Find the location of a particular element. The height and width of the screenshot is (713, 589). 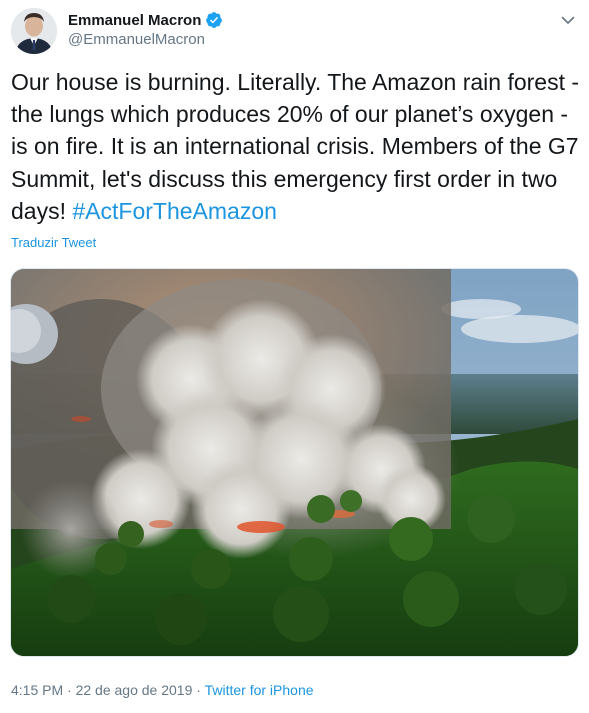

chevron-down-icon is located at coordinates (568, 20).